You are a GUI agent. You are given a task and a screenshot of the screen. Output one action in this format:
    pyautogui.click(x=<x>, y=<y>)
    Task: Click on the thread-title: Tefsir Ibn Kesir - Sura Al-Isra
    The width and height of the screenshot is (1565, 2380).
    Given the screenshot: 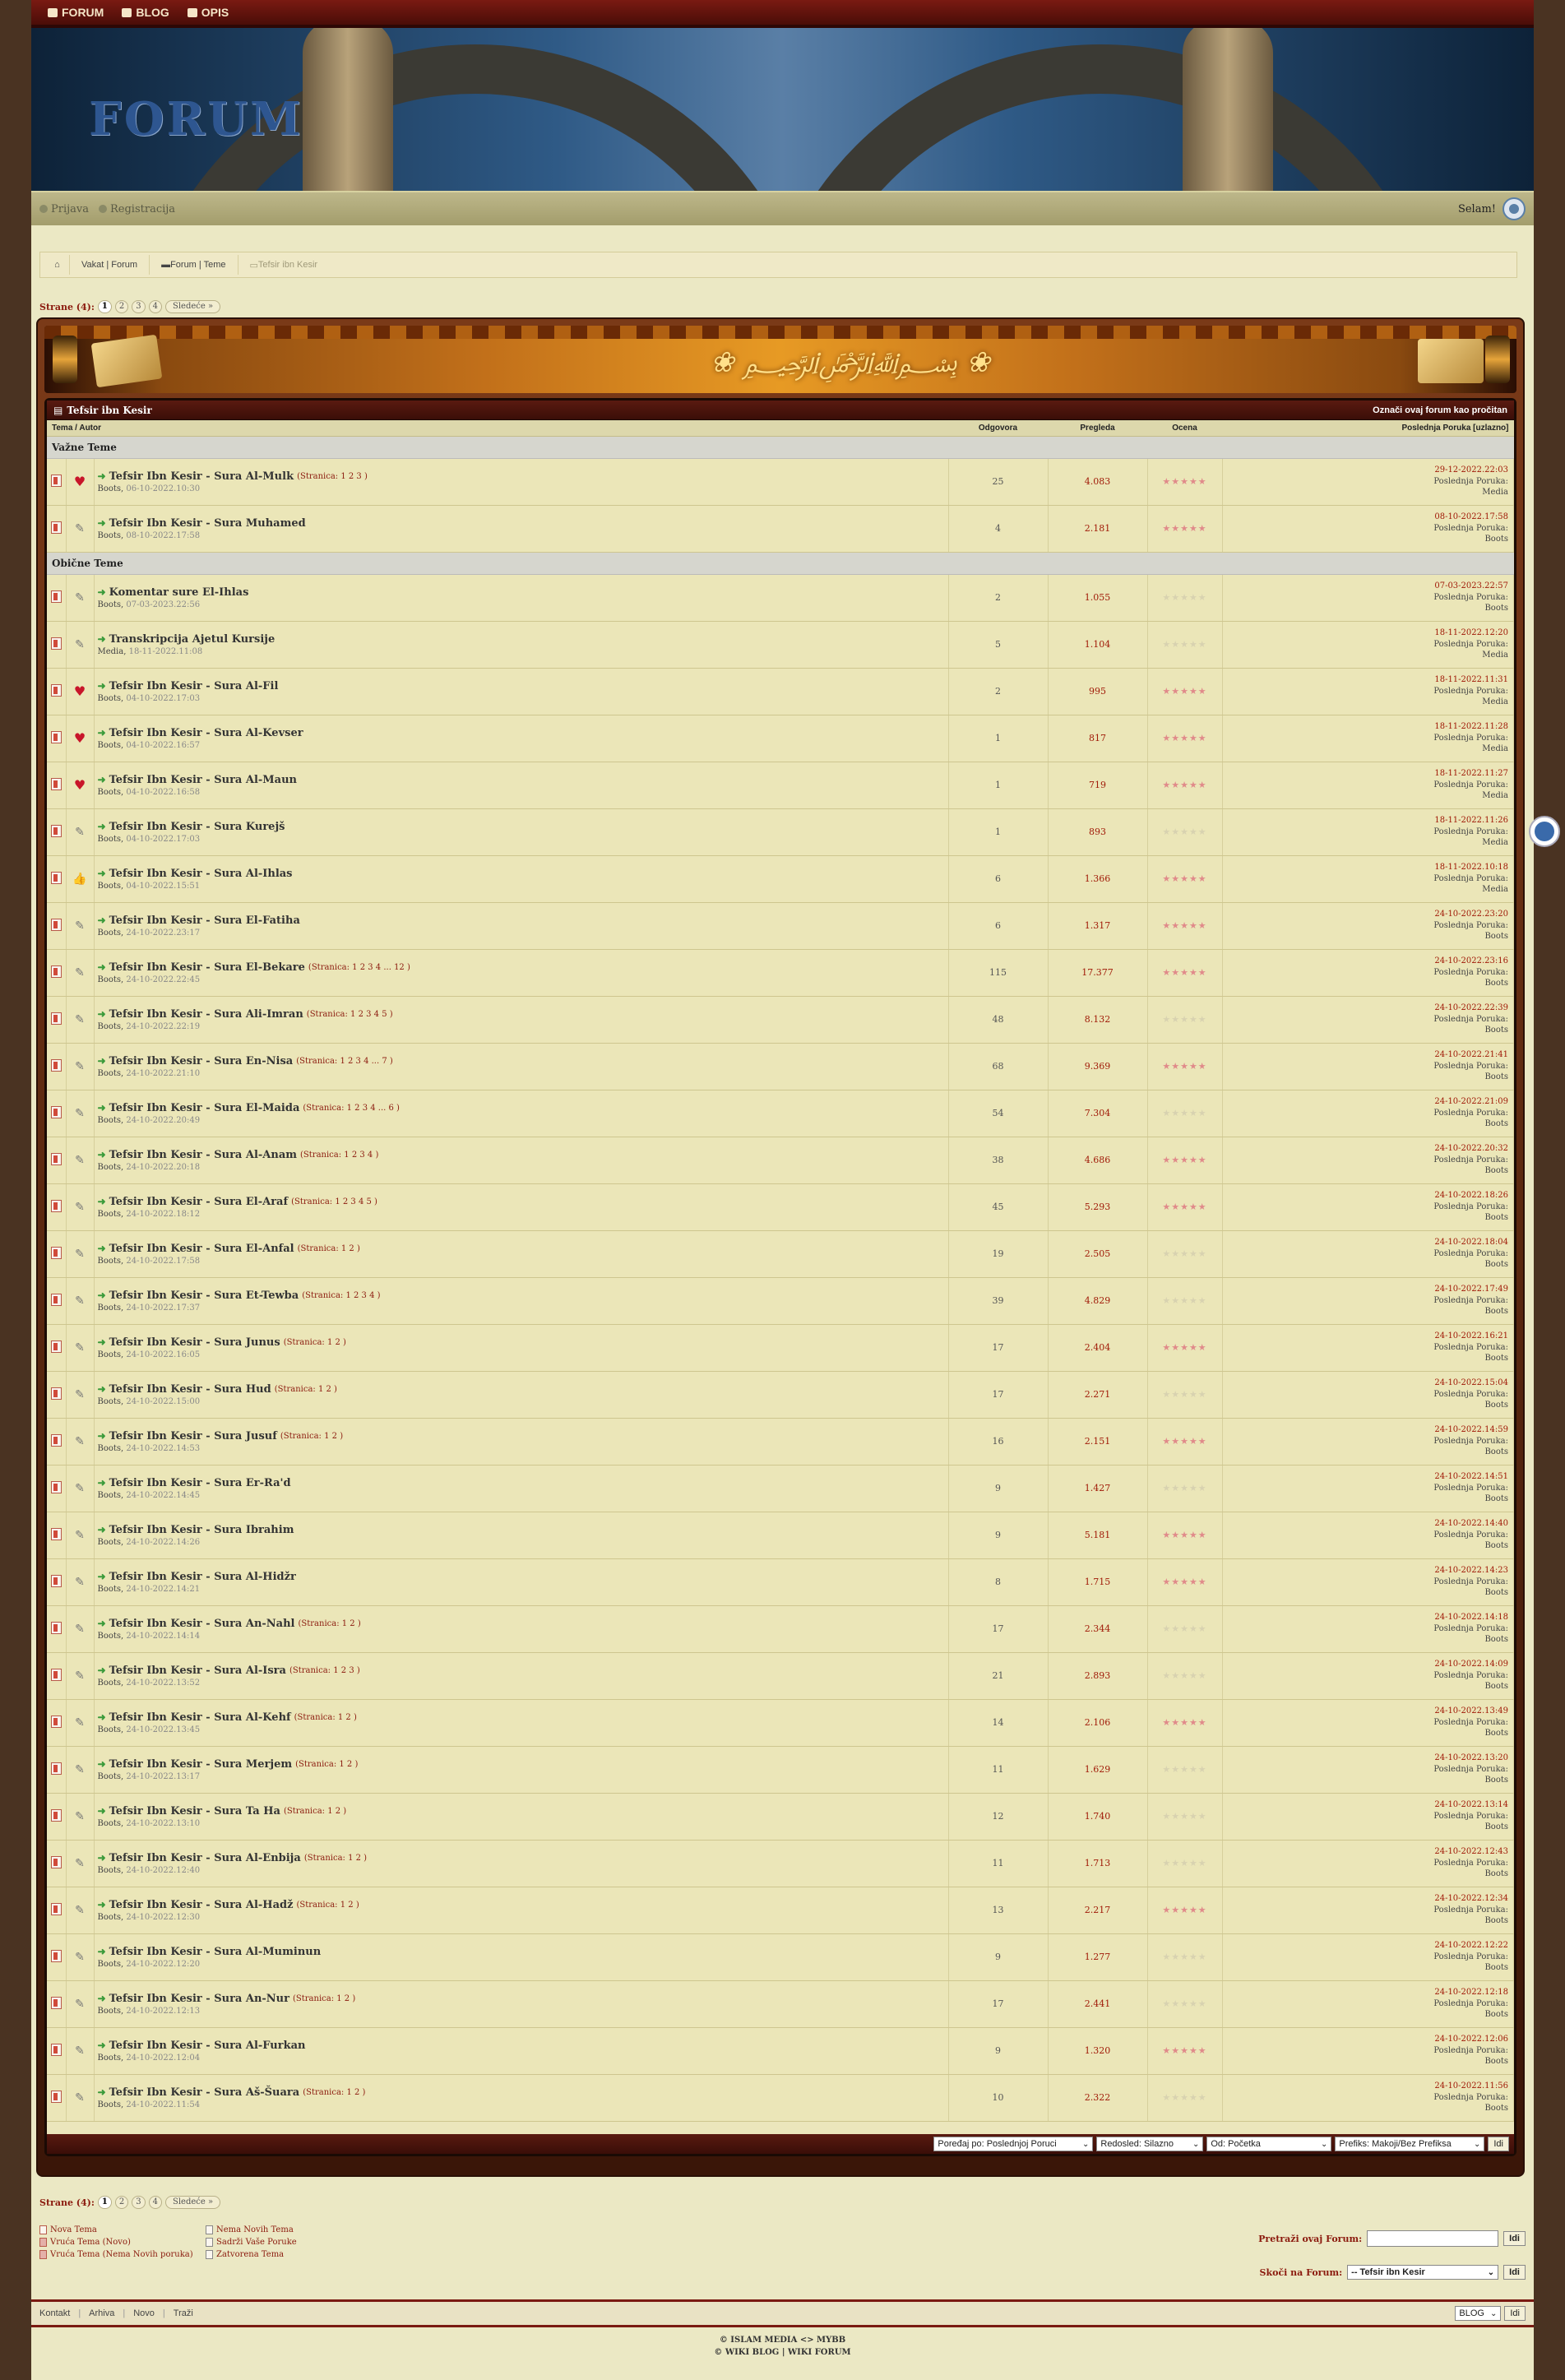 What is the action you would take?
    pyautogui.click(x=197, y=1671)
    